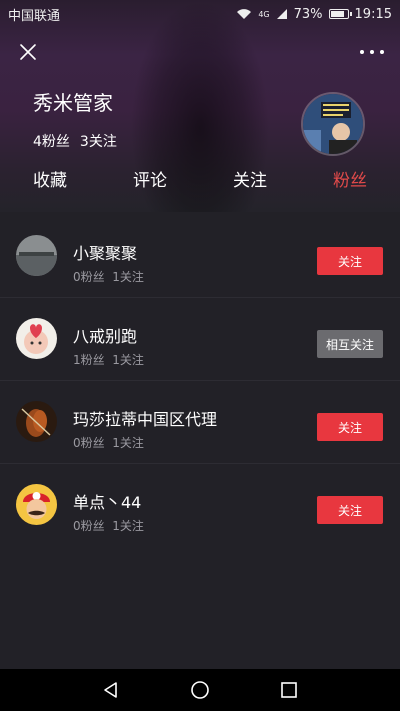 This screenshot has height=711, width=400. I want to click on back-button, so click(111, 690).